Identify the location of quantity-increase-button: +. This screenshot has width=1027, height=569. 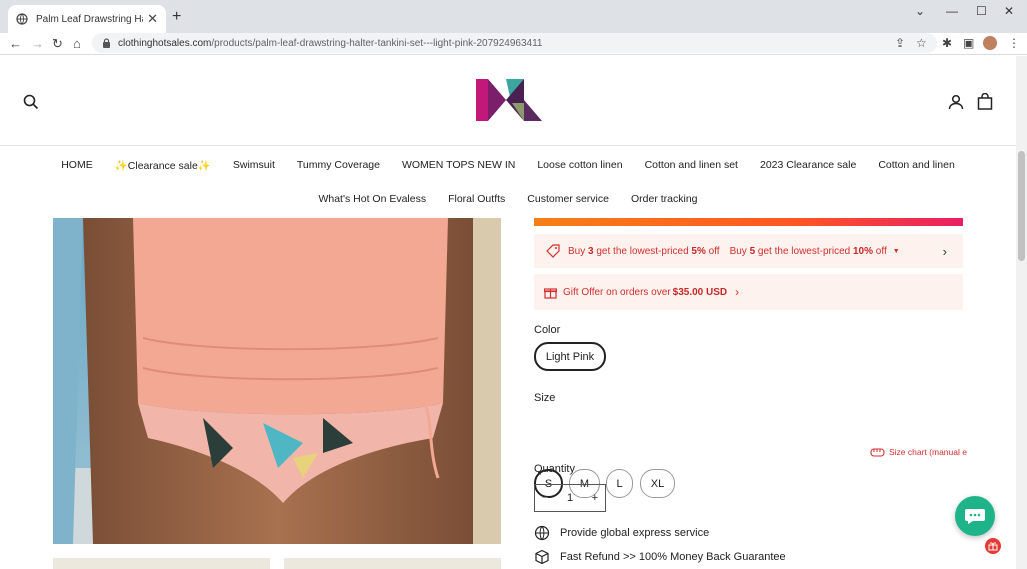
(595, 498).